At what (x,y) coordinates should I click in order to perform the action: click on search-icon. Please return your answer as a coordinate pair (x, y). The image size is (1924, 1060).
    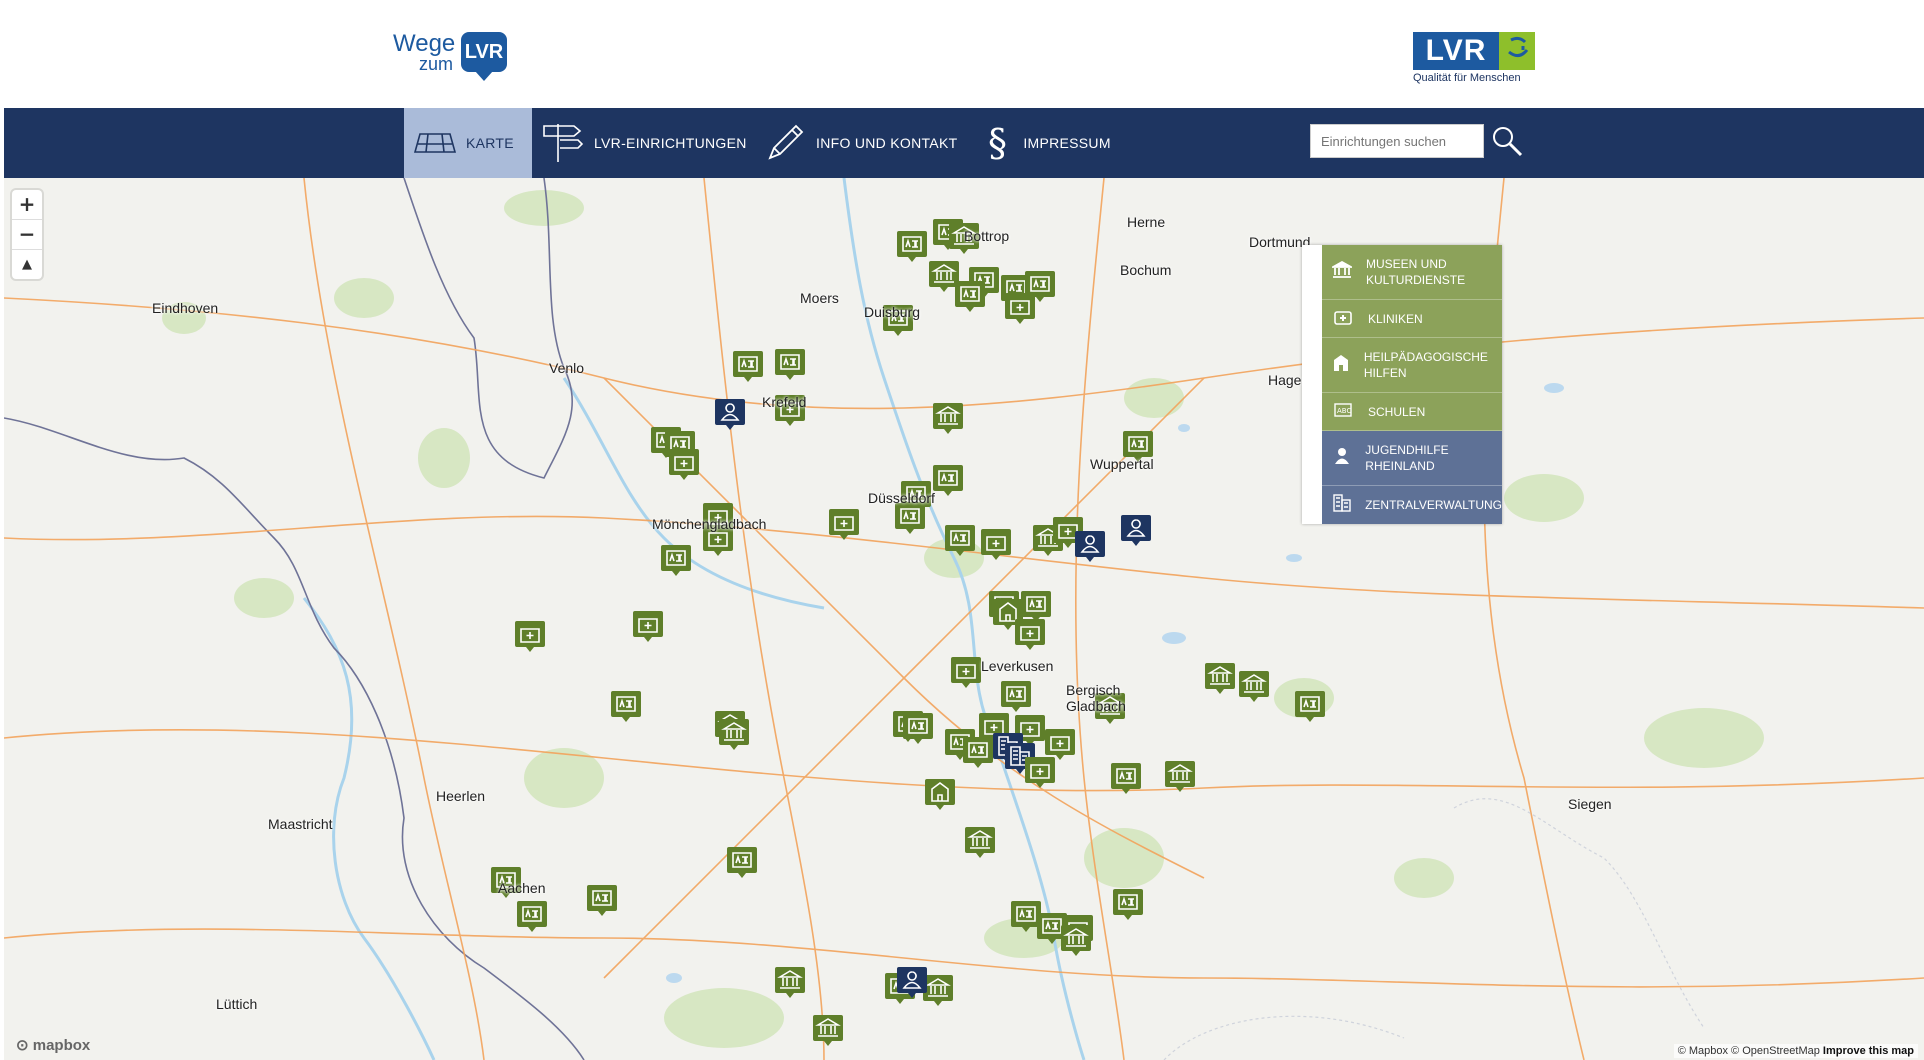
    Looking at the image, I should click on (1507, 141).